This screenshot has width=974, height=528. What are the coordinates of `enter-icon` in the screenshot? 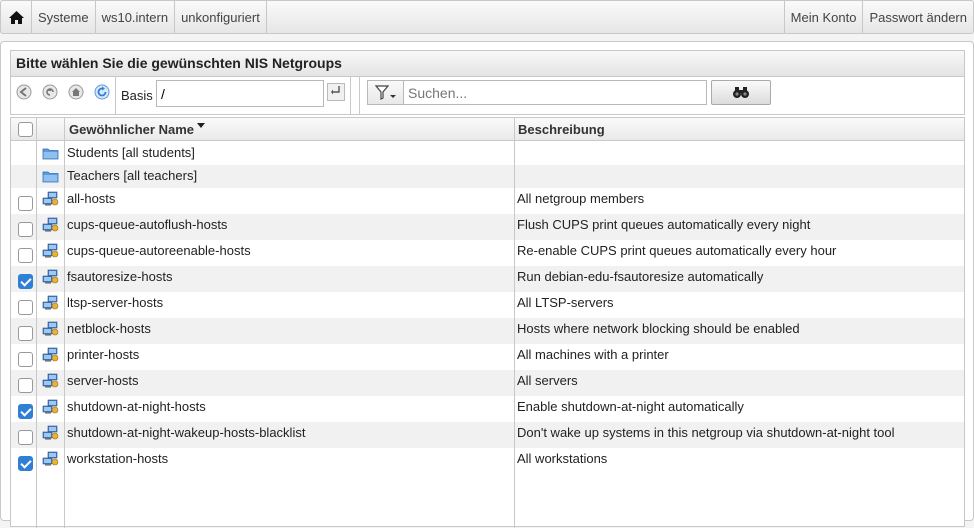 It's located at (335, 90).